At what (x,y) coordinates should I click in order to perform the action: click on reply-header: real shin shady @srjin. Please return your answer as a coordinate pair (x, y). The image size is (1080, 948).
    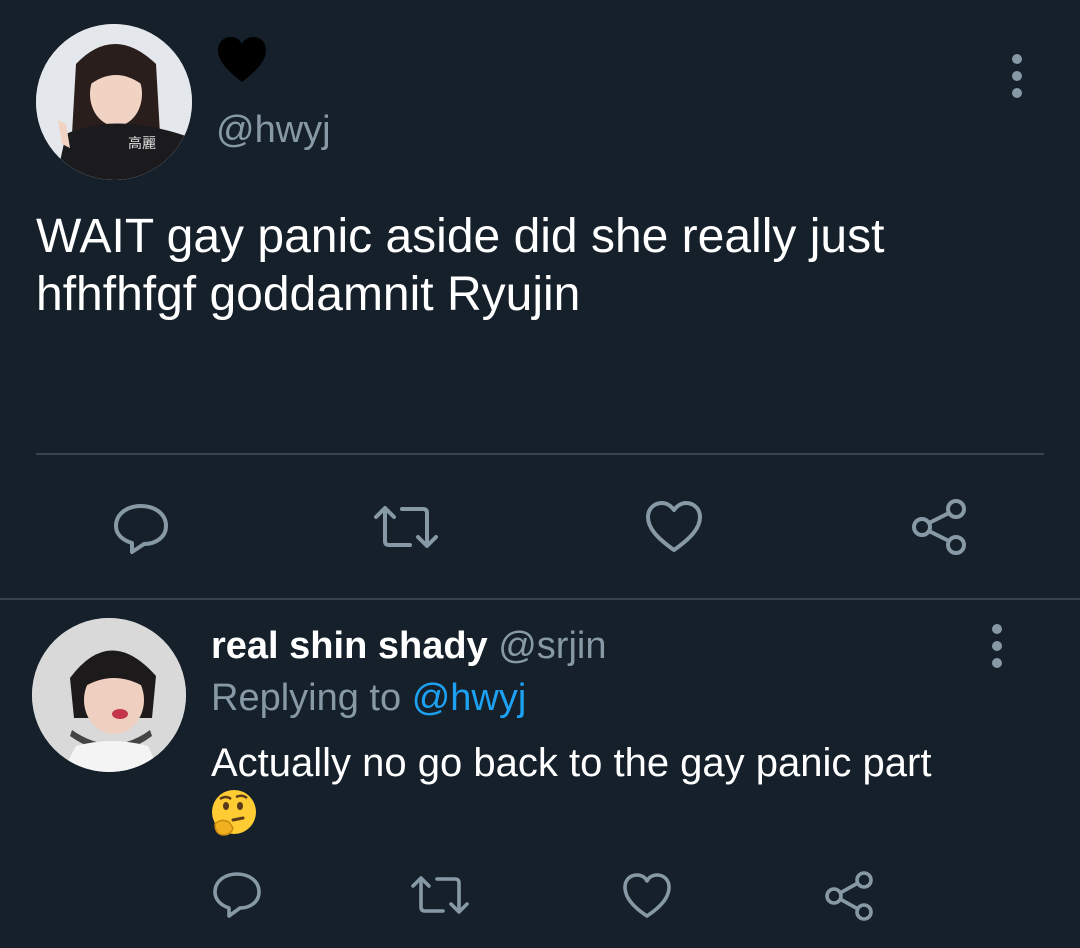
    Looking at the image, I should click on (408, 646).